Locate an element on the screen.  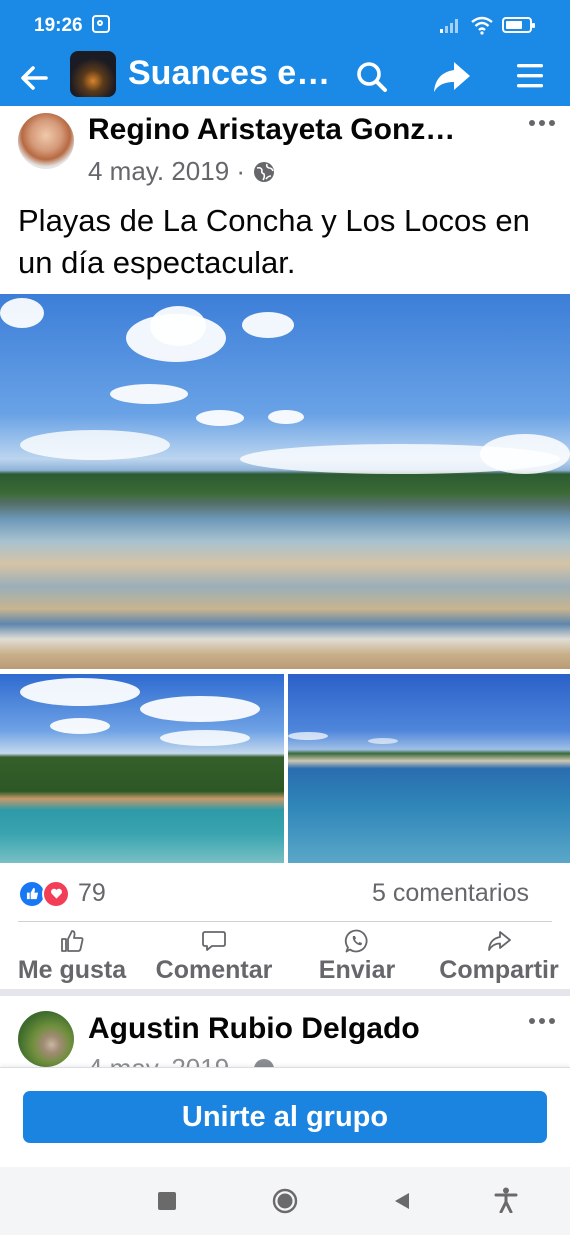
send-button: Enviar is located at coordinates (357, 956).